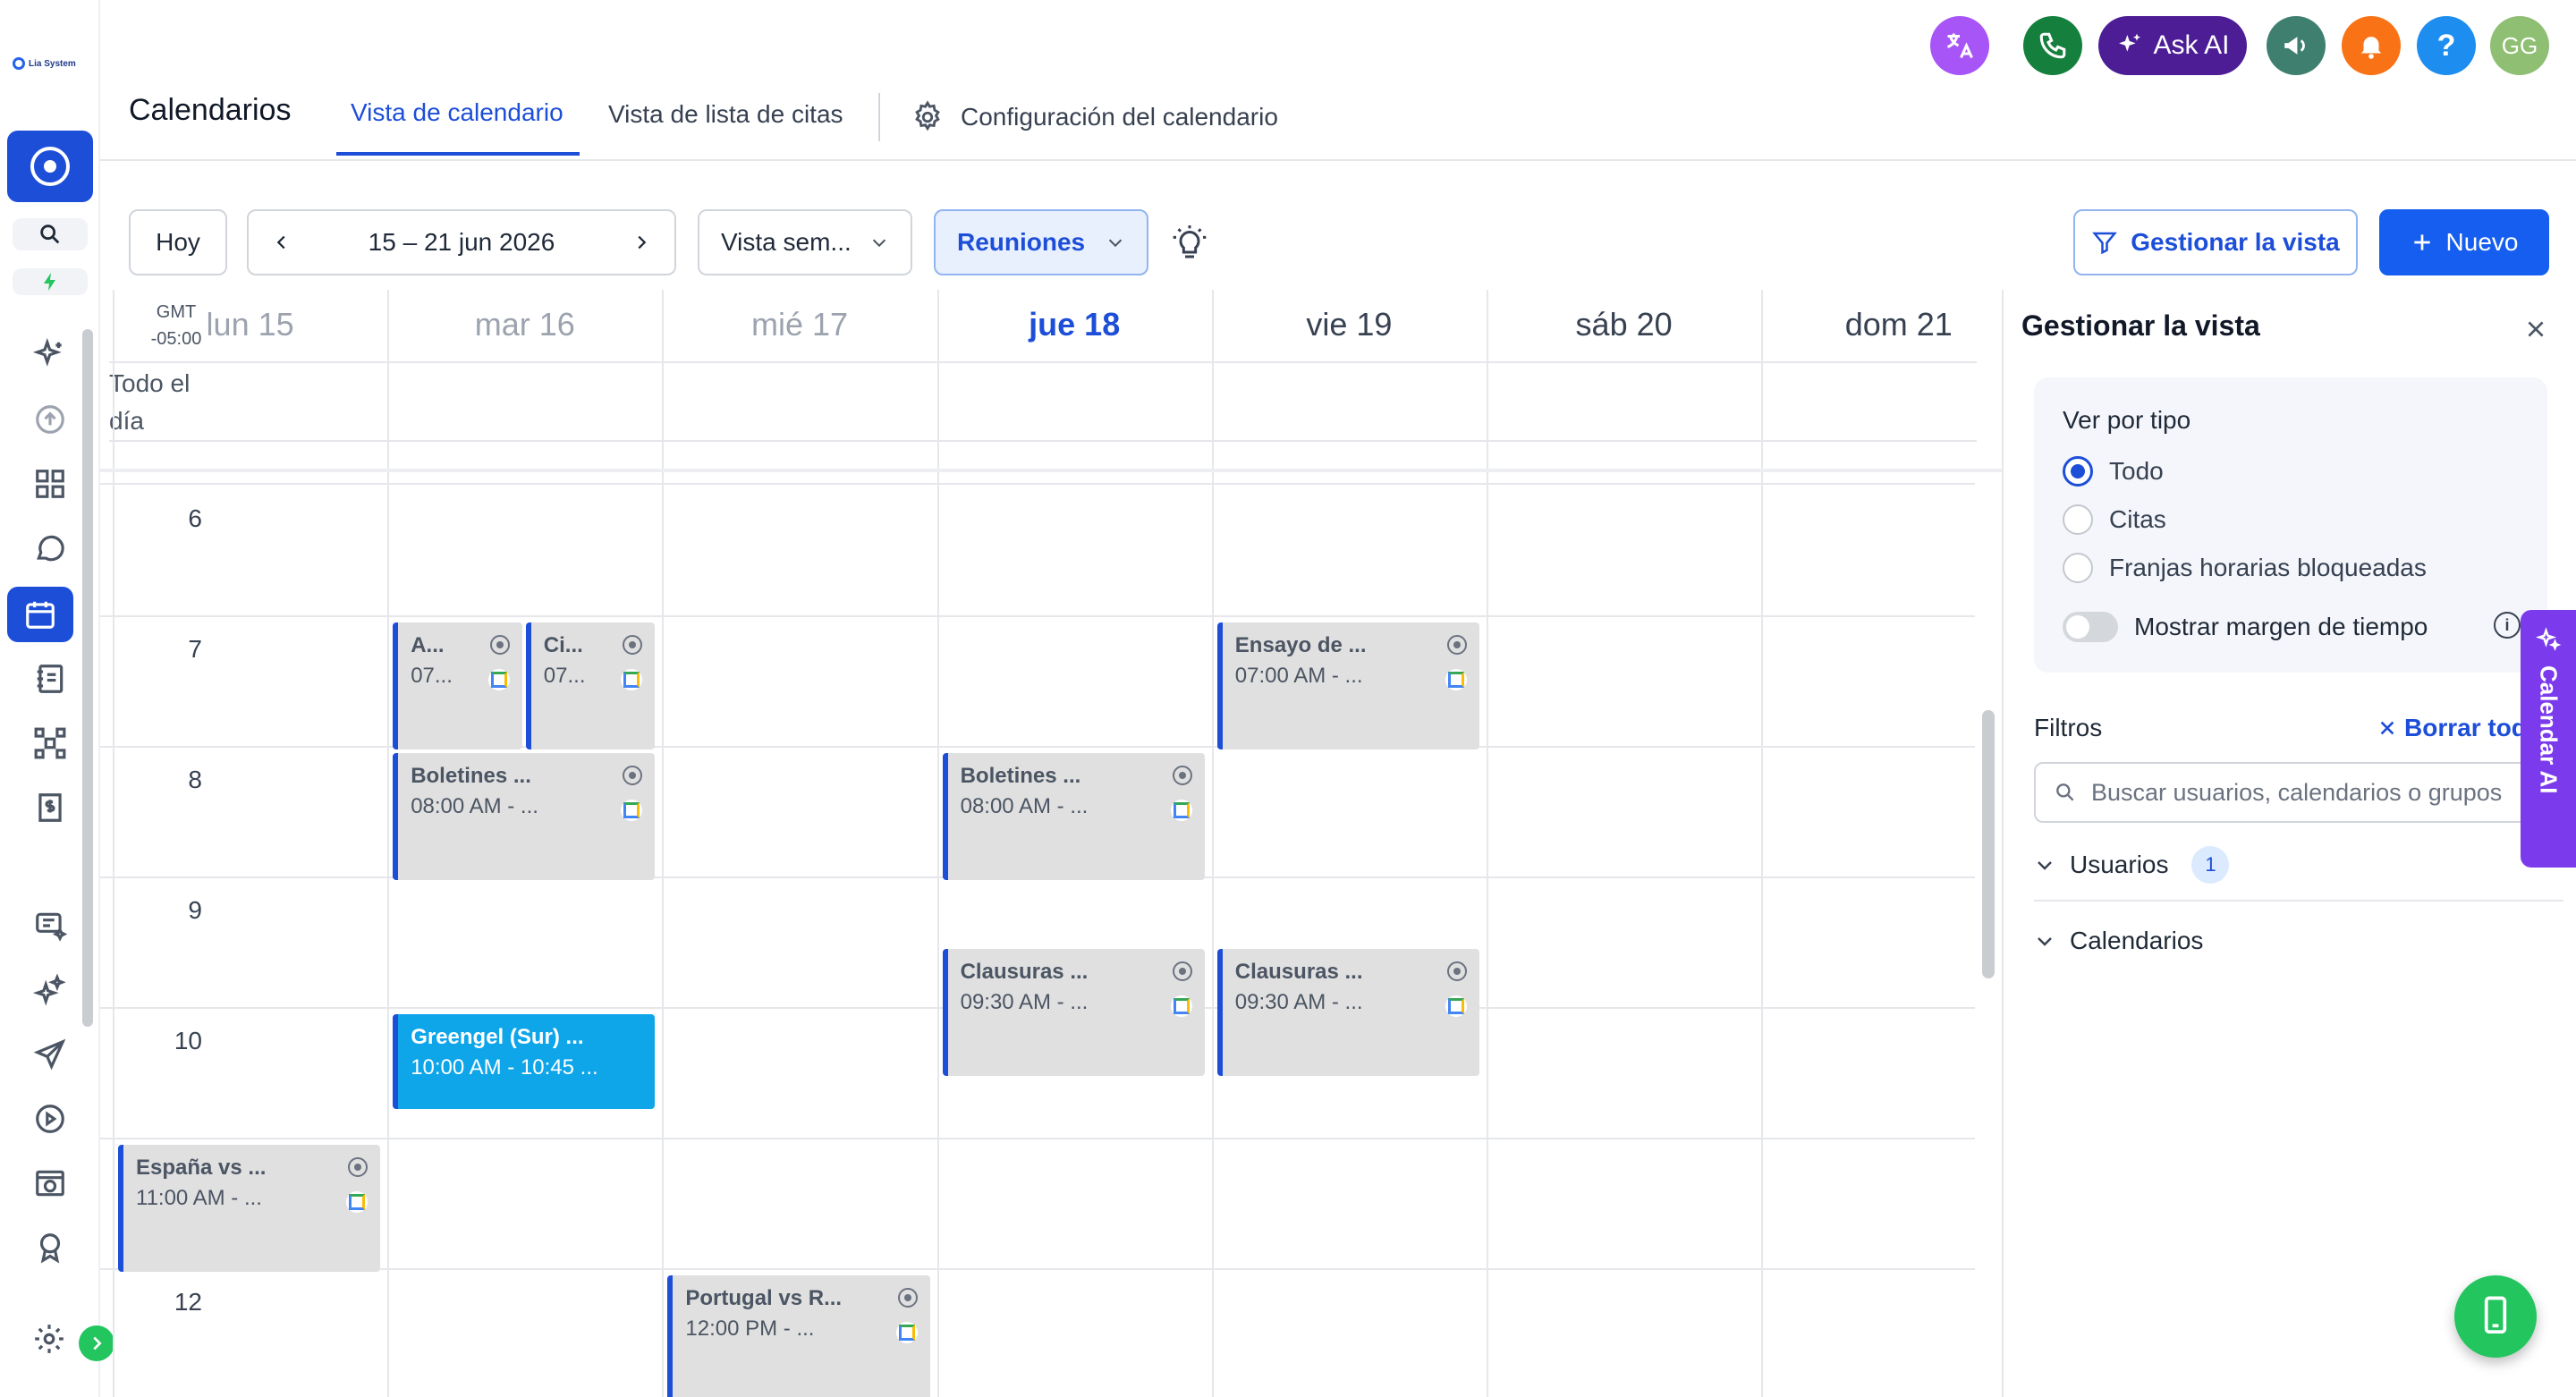 The image size is (2576, 1397). I want to click on users-accordion: Usuarios 1, so click(2132, 865).